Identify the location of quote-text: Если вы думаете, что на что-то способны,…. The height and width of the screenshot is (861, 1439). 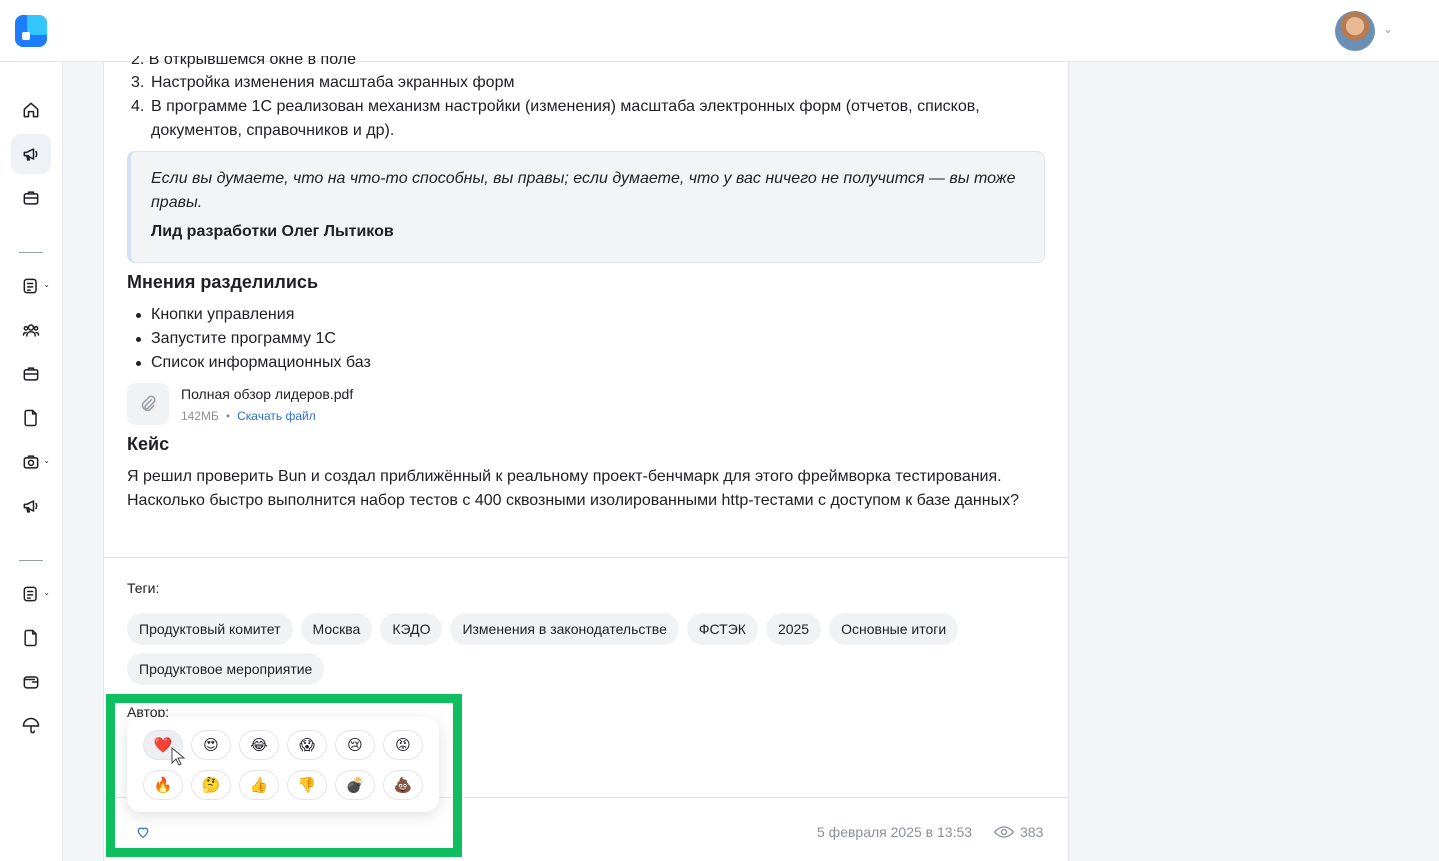
(583, 190).